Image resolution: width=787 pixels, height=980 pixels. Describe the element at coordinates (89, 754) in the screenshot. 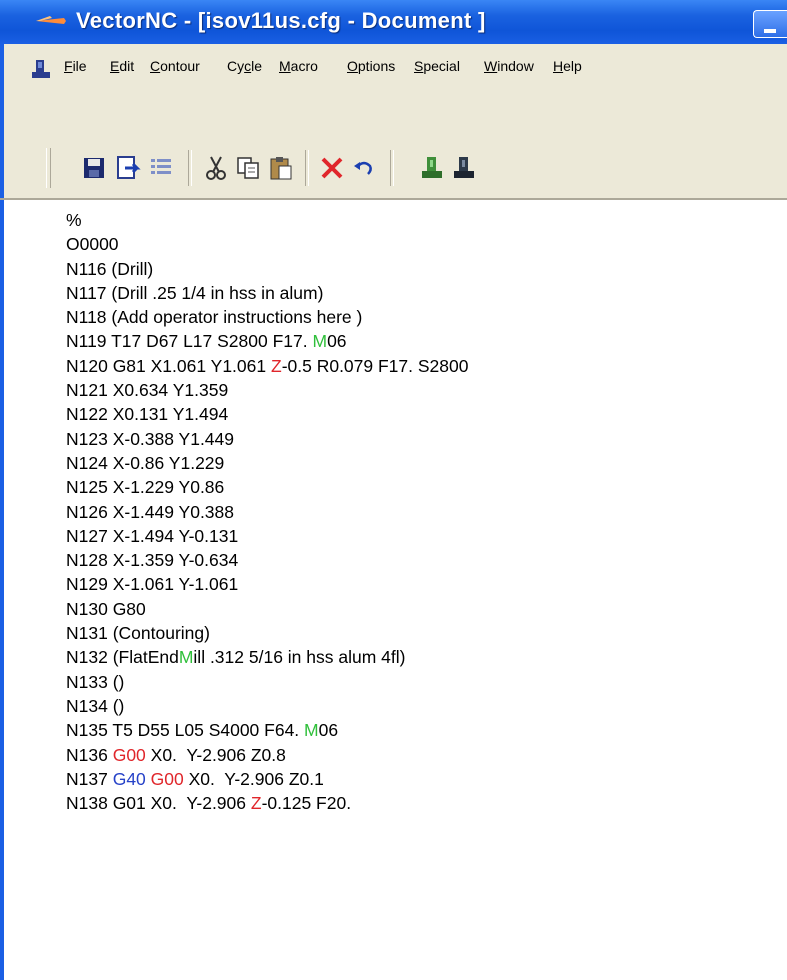

I see `code-token: N136` at that location.